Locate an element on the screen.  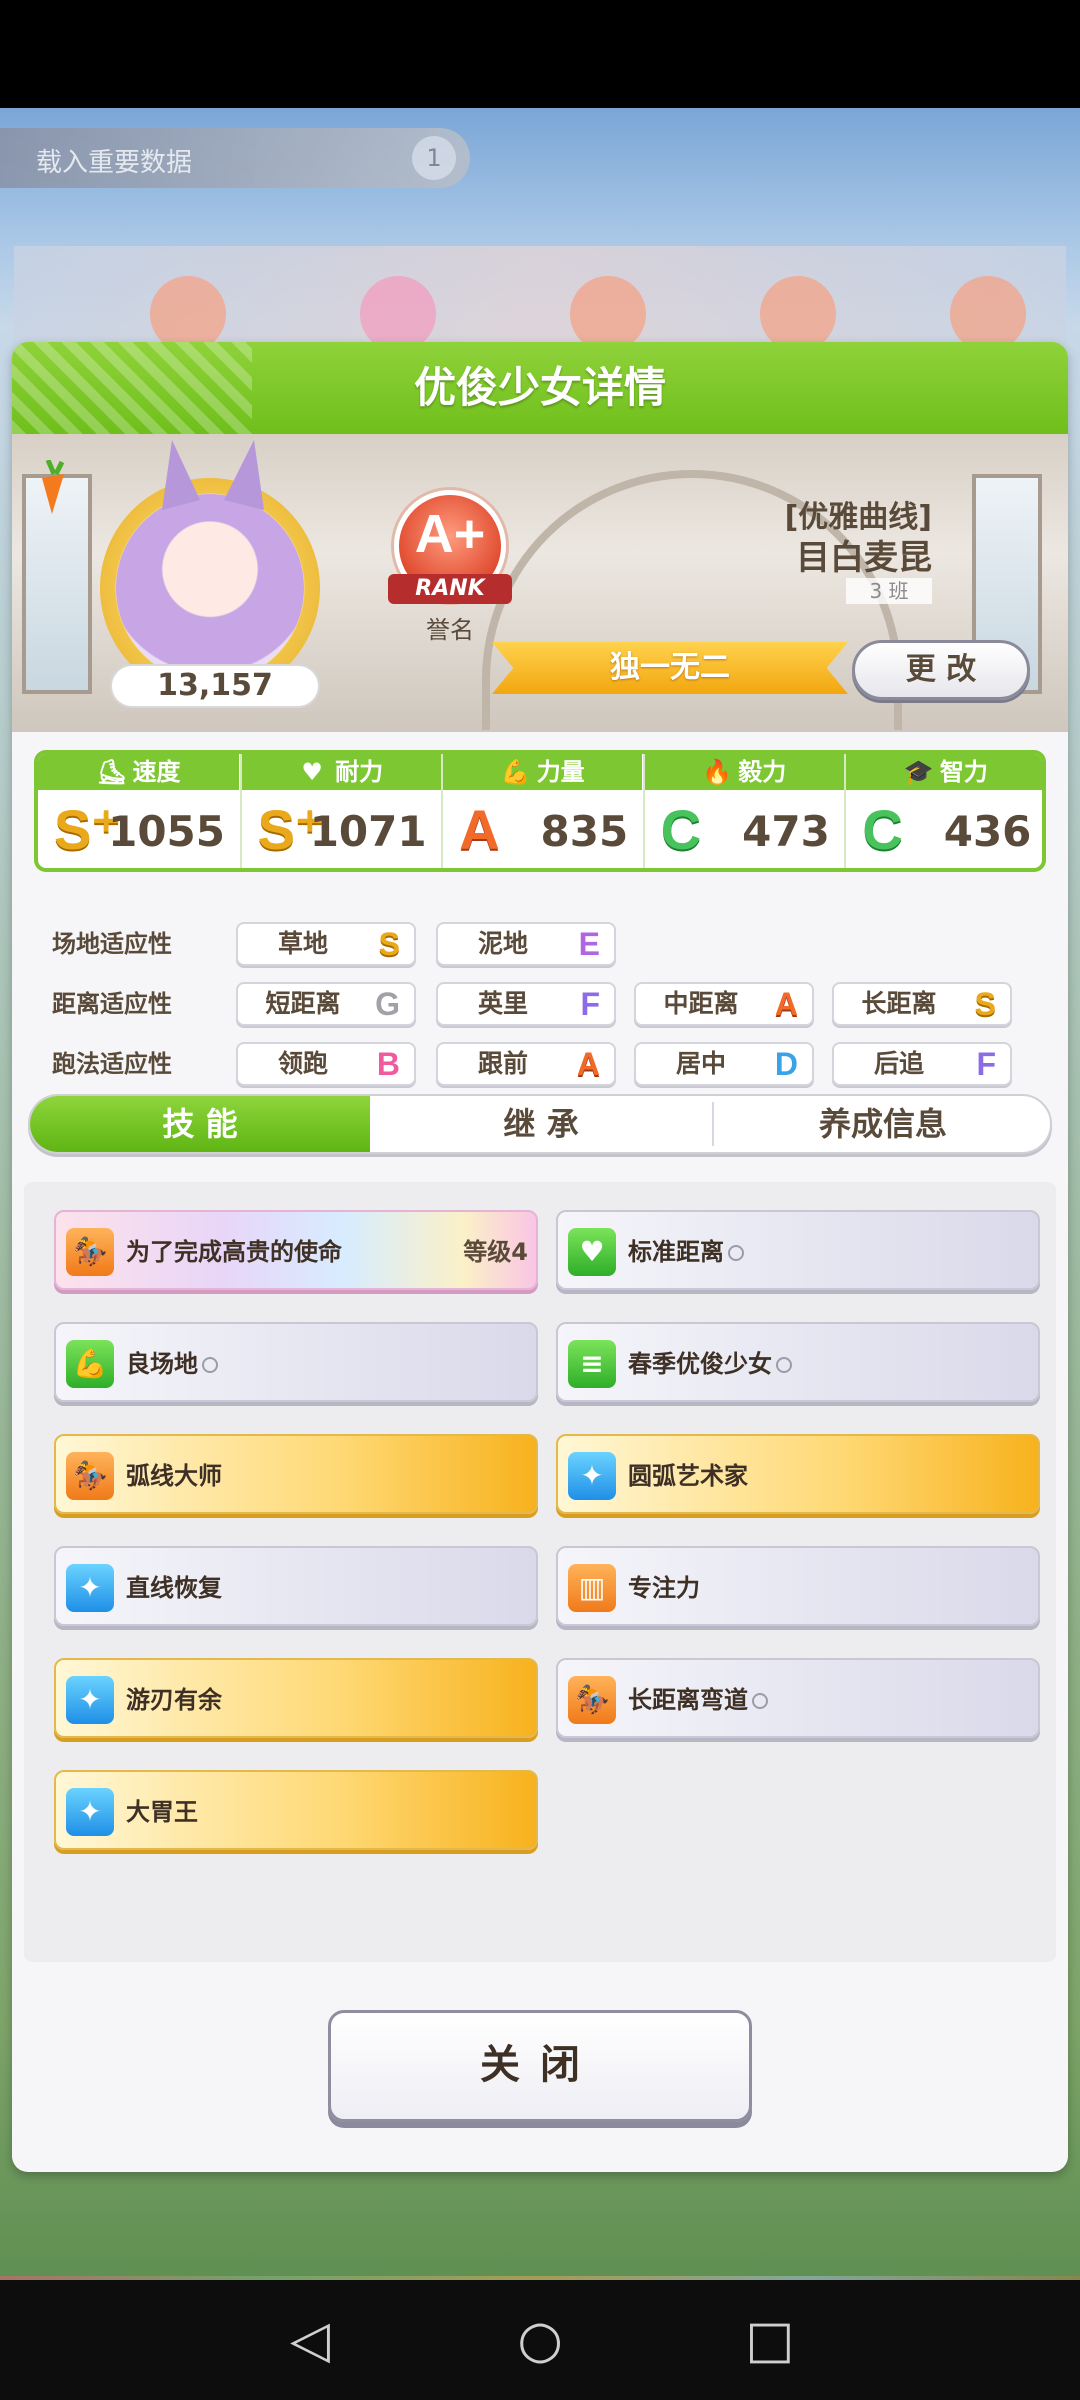
skill-name-row: 为了完成高贵的使命 is located at coordinates (234, 1252).